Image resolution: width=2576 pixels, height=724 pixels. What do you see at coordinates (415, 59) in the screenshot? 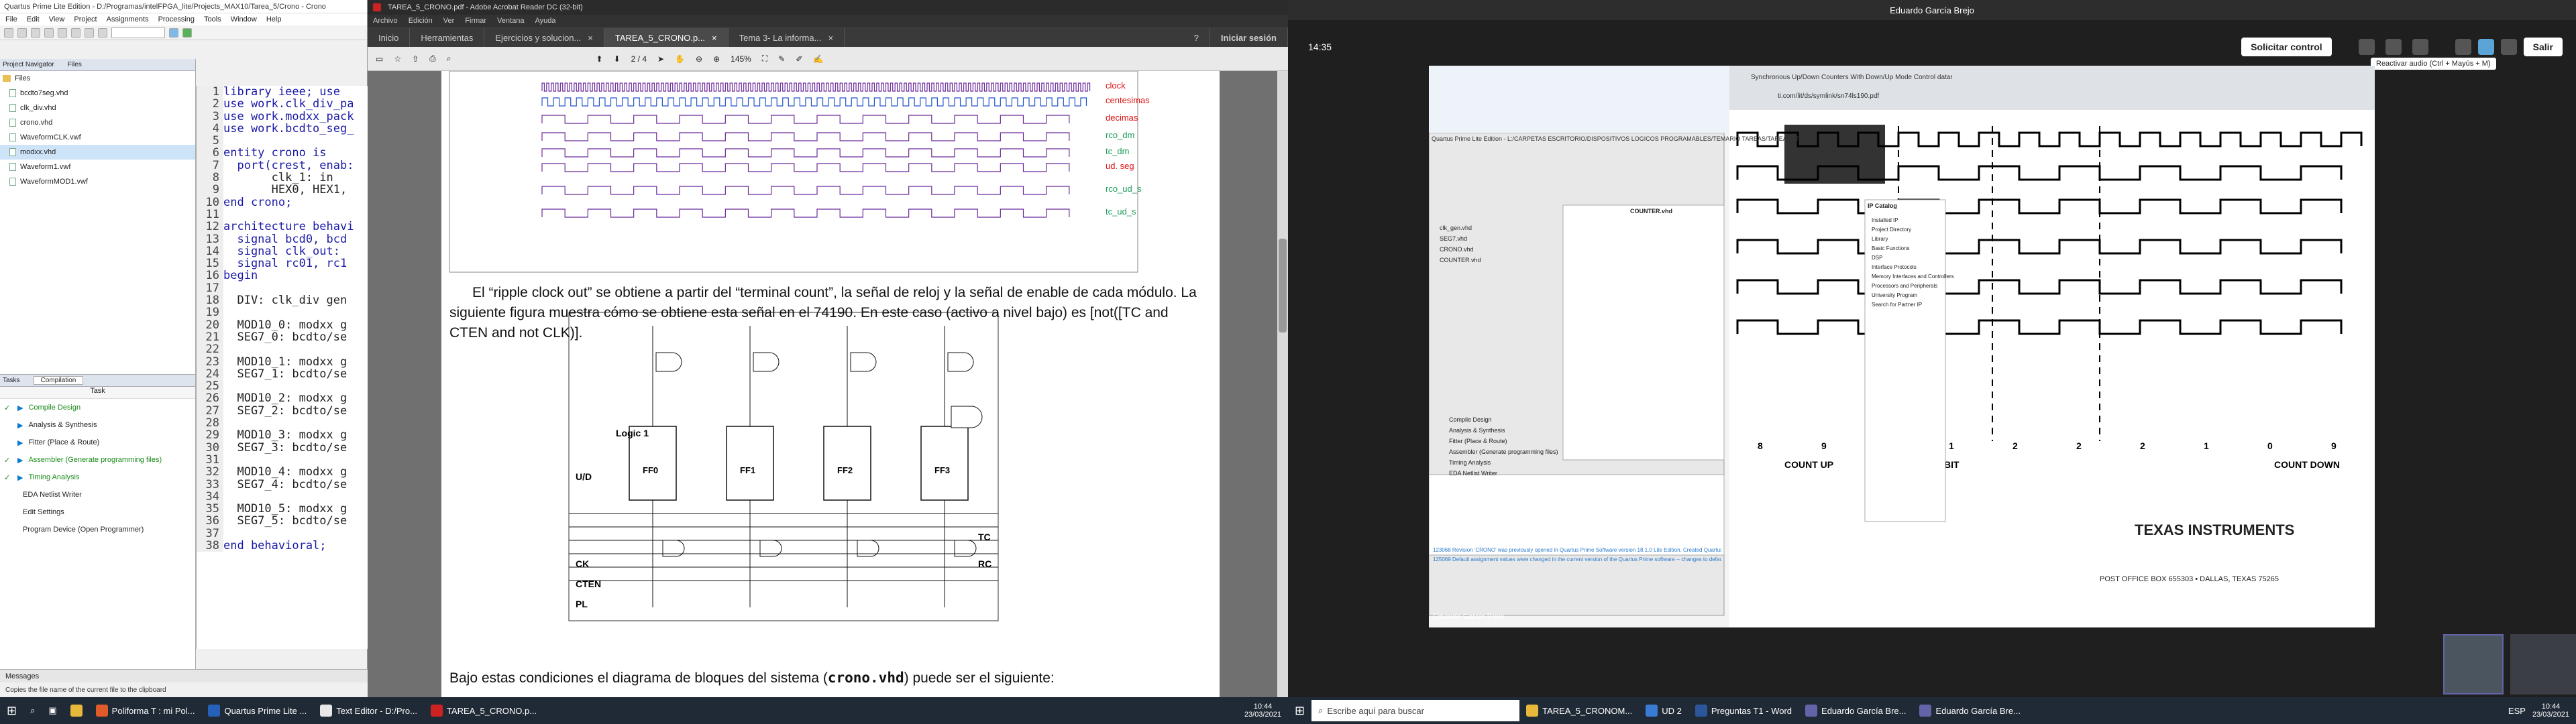
I see `upload-icon: ⇧` at bounding box center [415, 59].